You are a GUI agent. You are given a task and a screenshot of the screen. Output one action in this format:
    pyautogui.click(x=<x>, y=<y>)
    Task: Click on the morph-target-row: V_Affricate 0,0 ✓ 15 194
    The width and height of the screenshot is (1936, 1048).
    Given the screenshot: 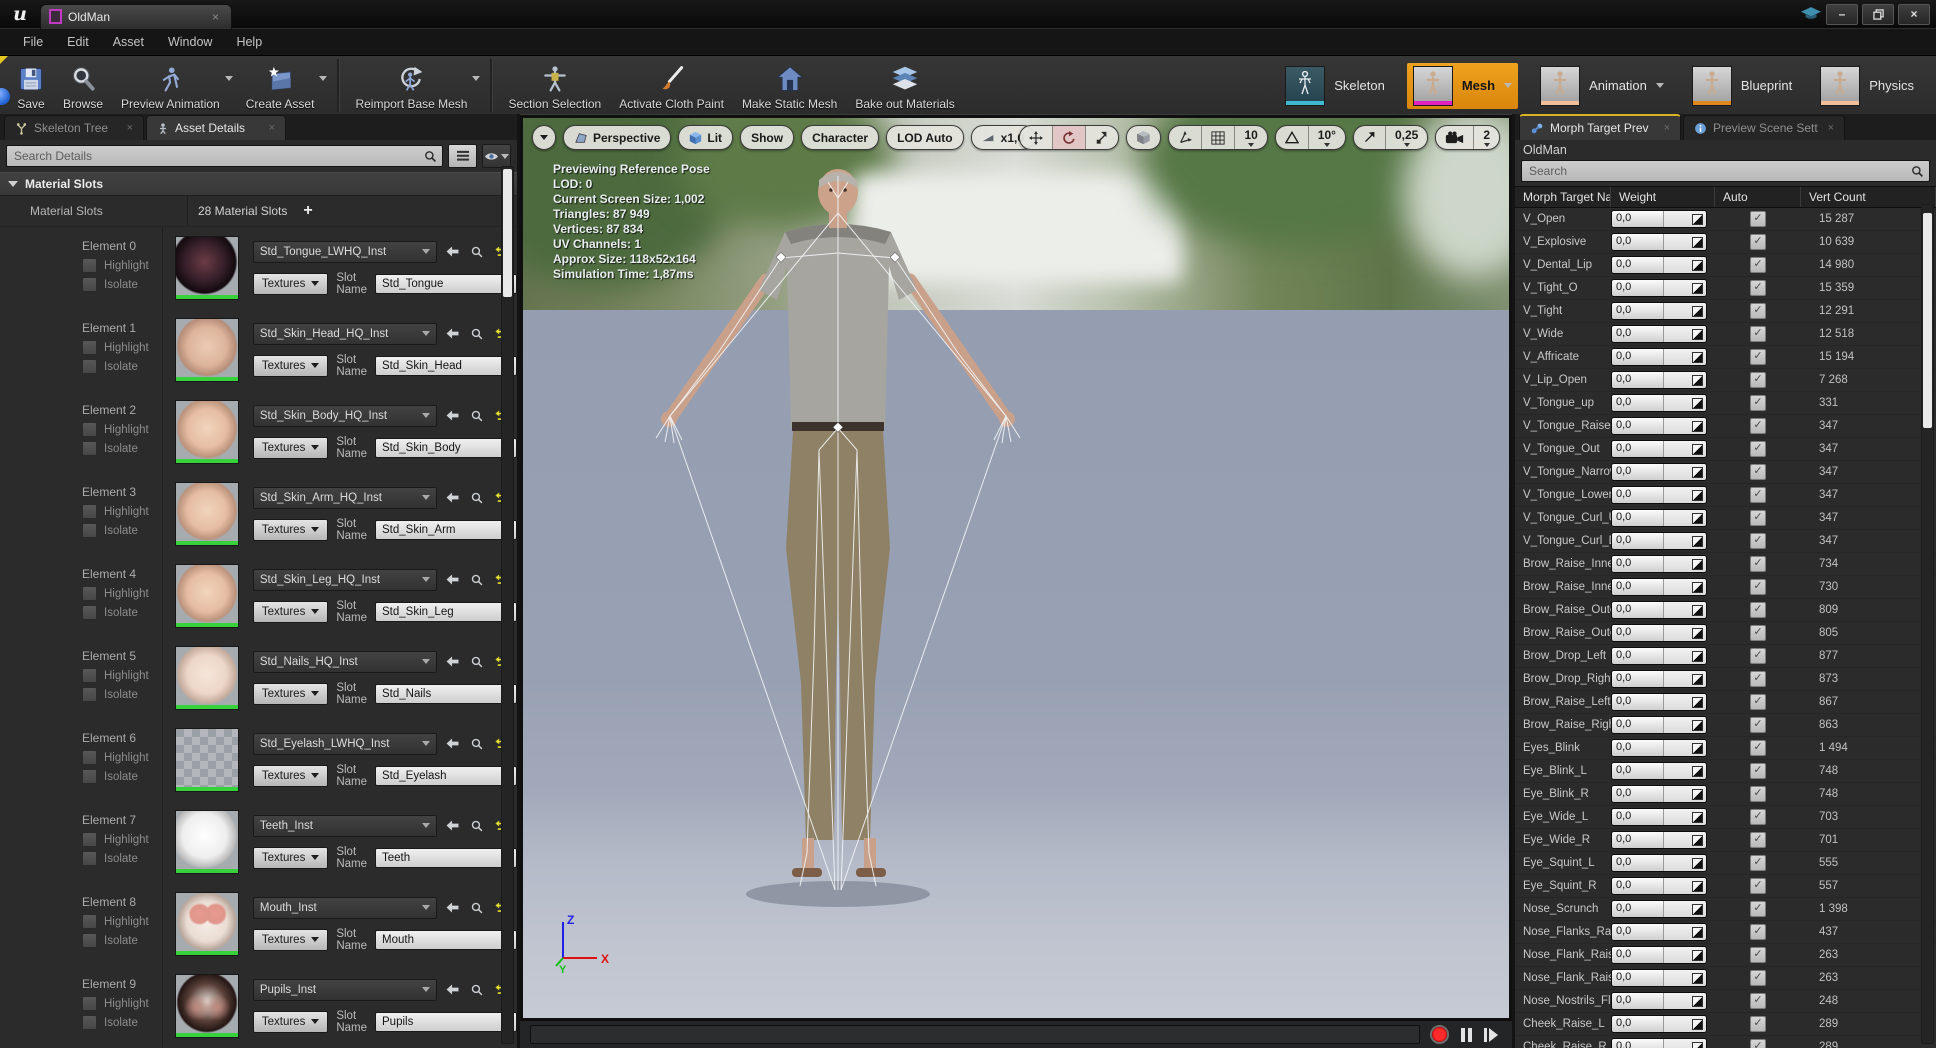 What is the action you would take?
    pyautogui.click(x=1725, y=357)
    